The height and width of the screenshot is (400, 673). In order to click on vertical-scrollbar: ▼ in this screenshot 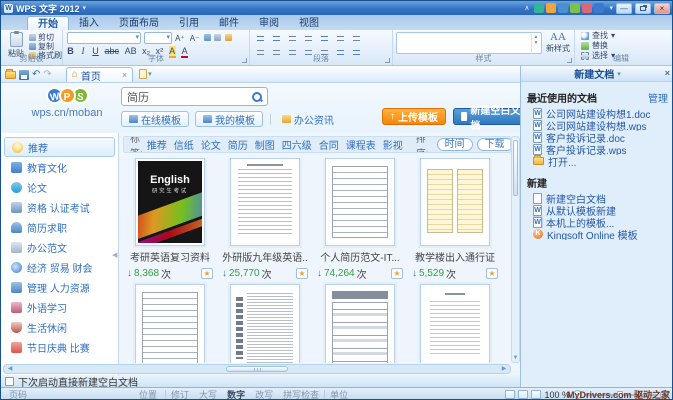, I will do `click(515, 249)`.